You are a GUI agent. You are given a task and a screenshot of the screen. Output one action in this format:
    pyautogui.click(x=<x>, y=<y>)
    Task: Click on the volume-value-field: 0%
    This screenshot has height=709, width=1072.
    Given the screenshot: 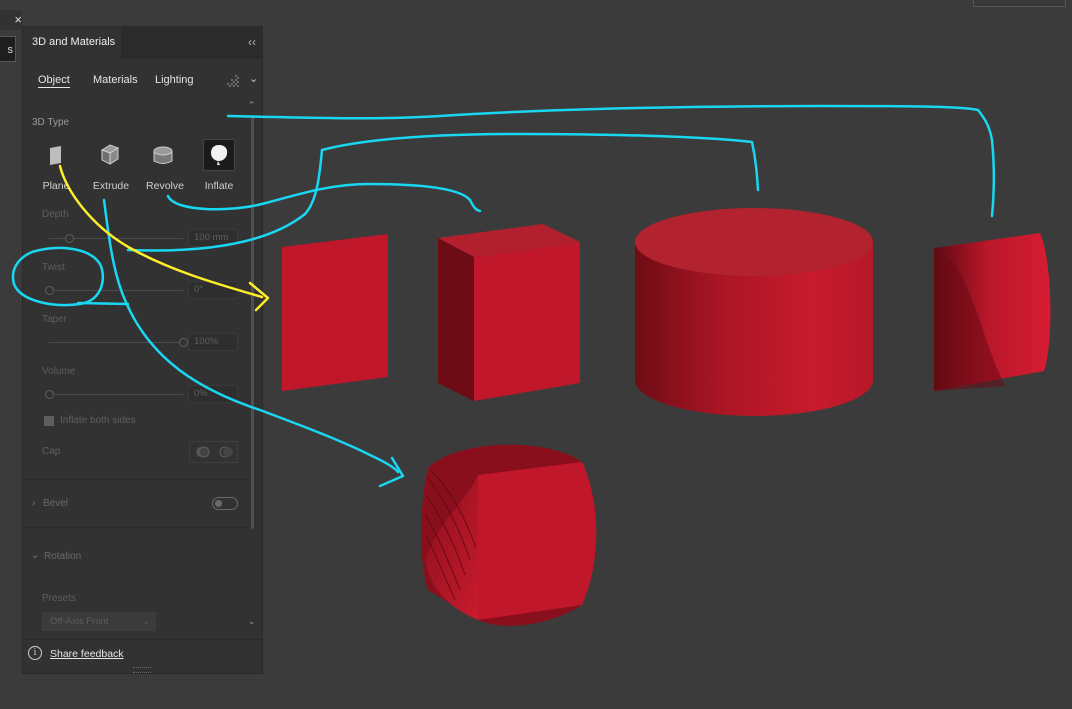 What is the action you would take?
    pyautogui.click(x=213, y=394)
    